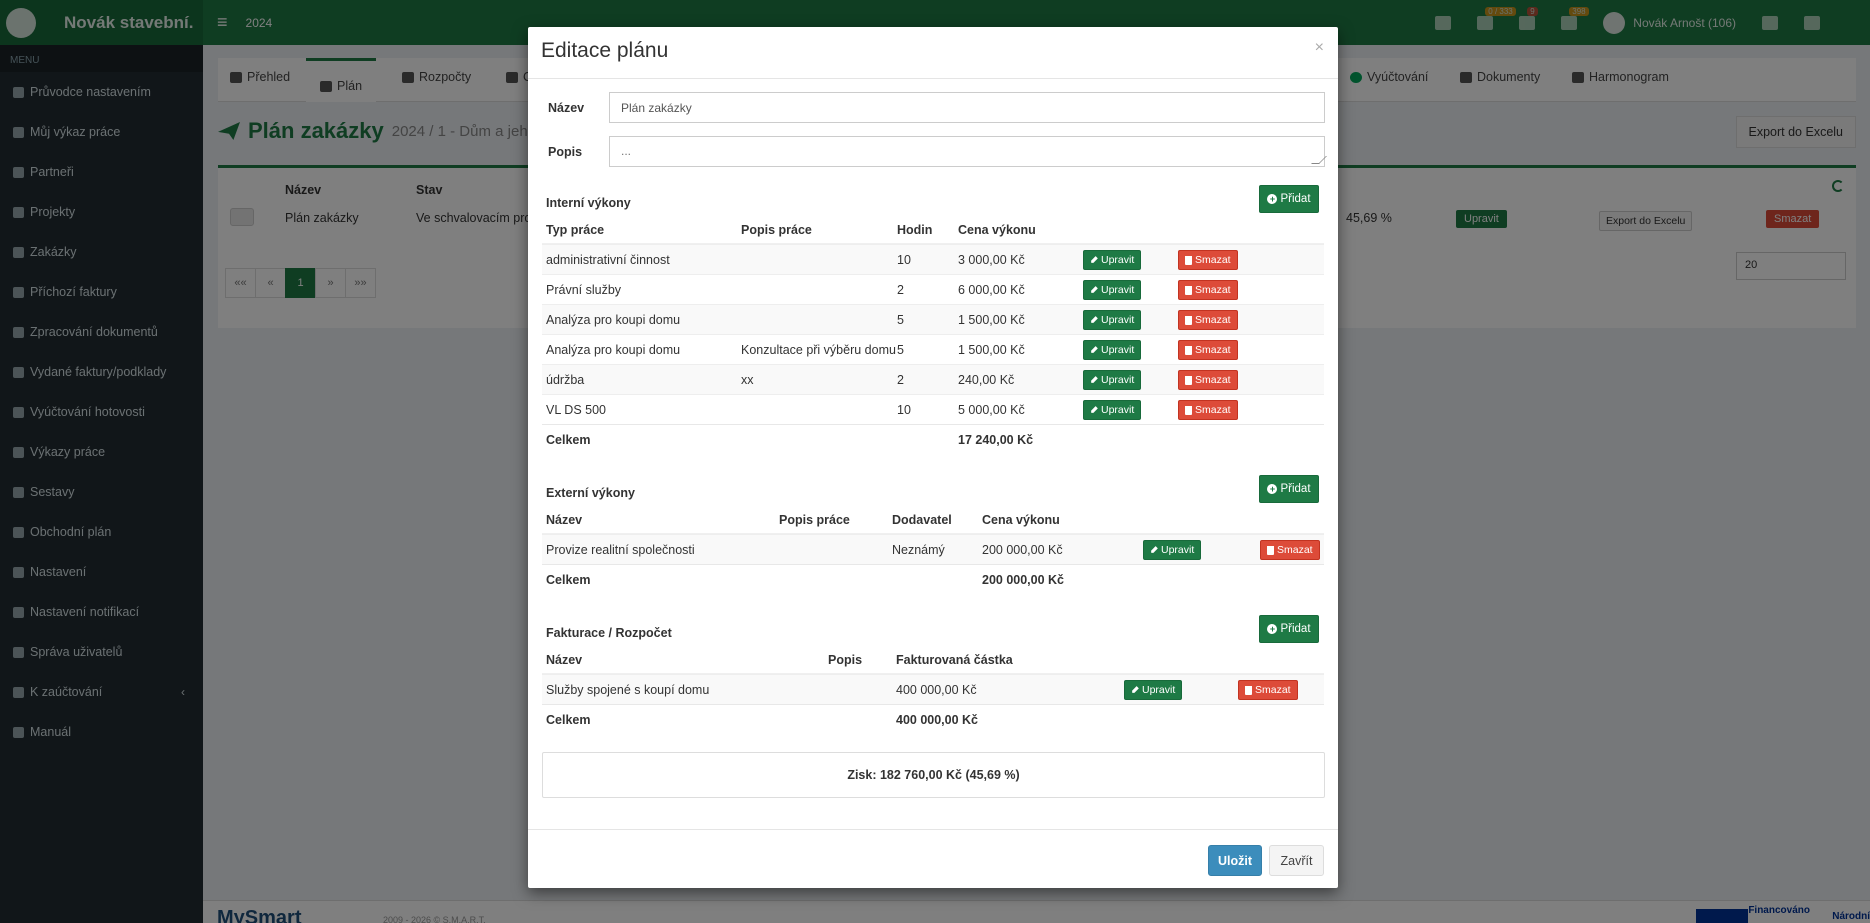 This screenshot has height=923, width=1870. What do you see at coordinates (937, 720) in the screenshot?
I see `total-value: 400 000,00 Kč` at bounding box center [937, 720].